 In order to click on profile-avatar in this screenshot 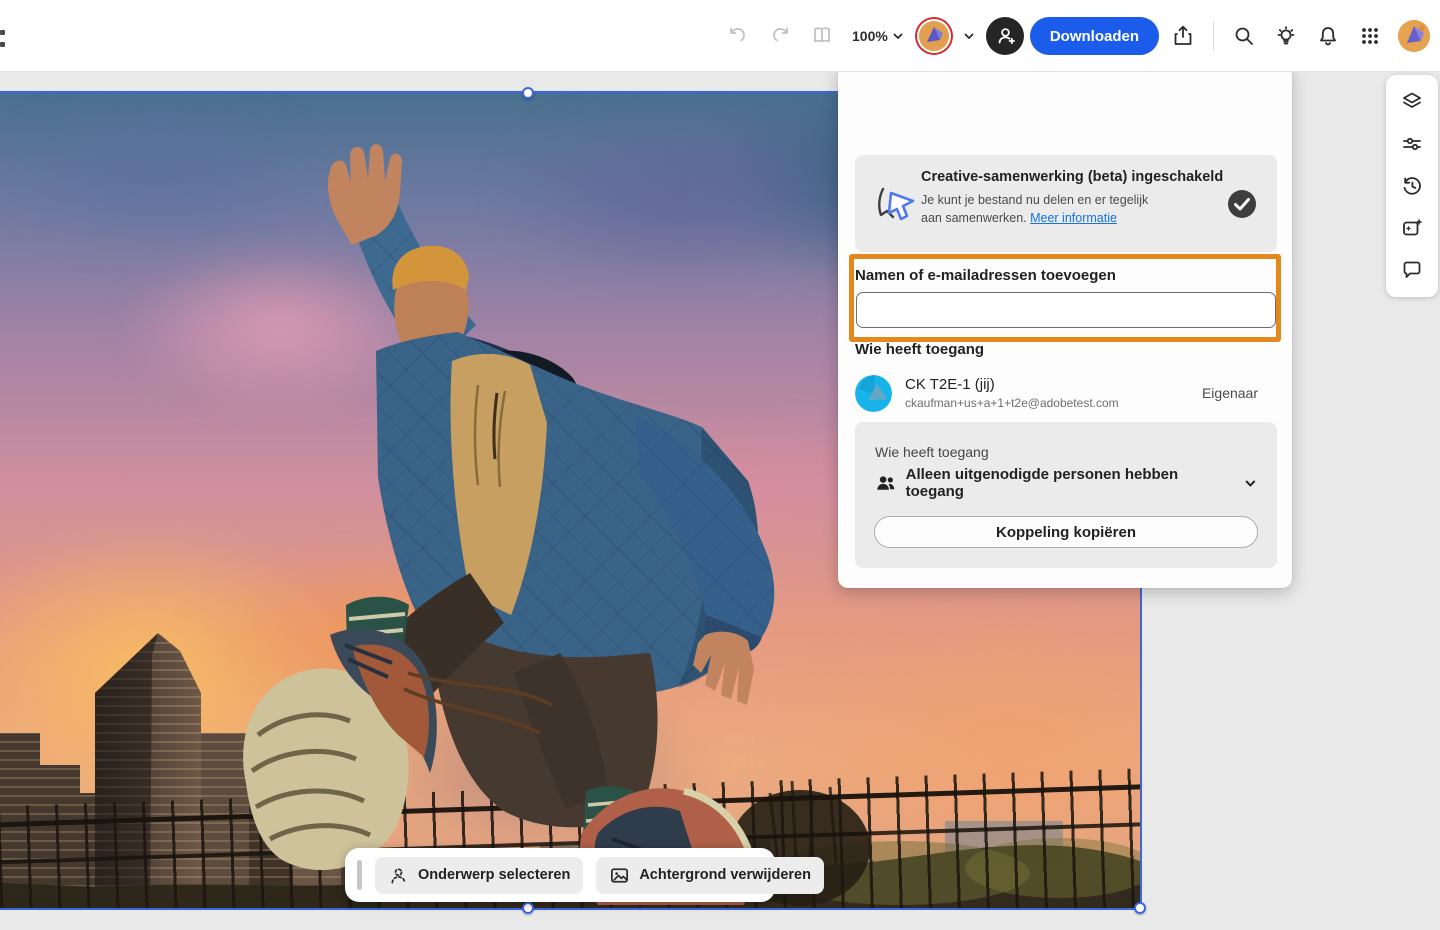, I will do `click(933, 36)`.